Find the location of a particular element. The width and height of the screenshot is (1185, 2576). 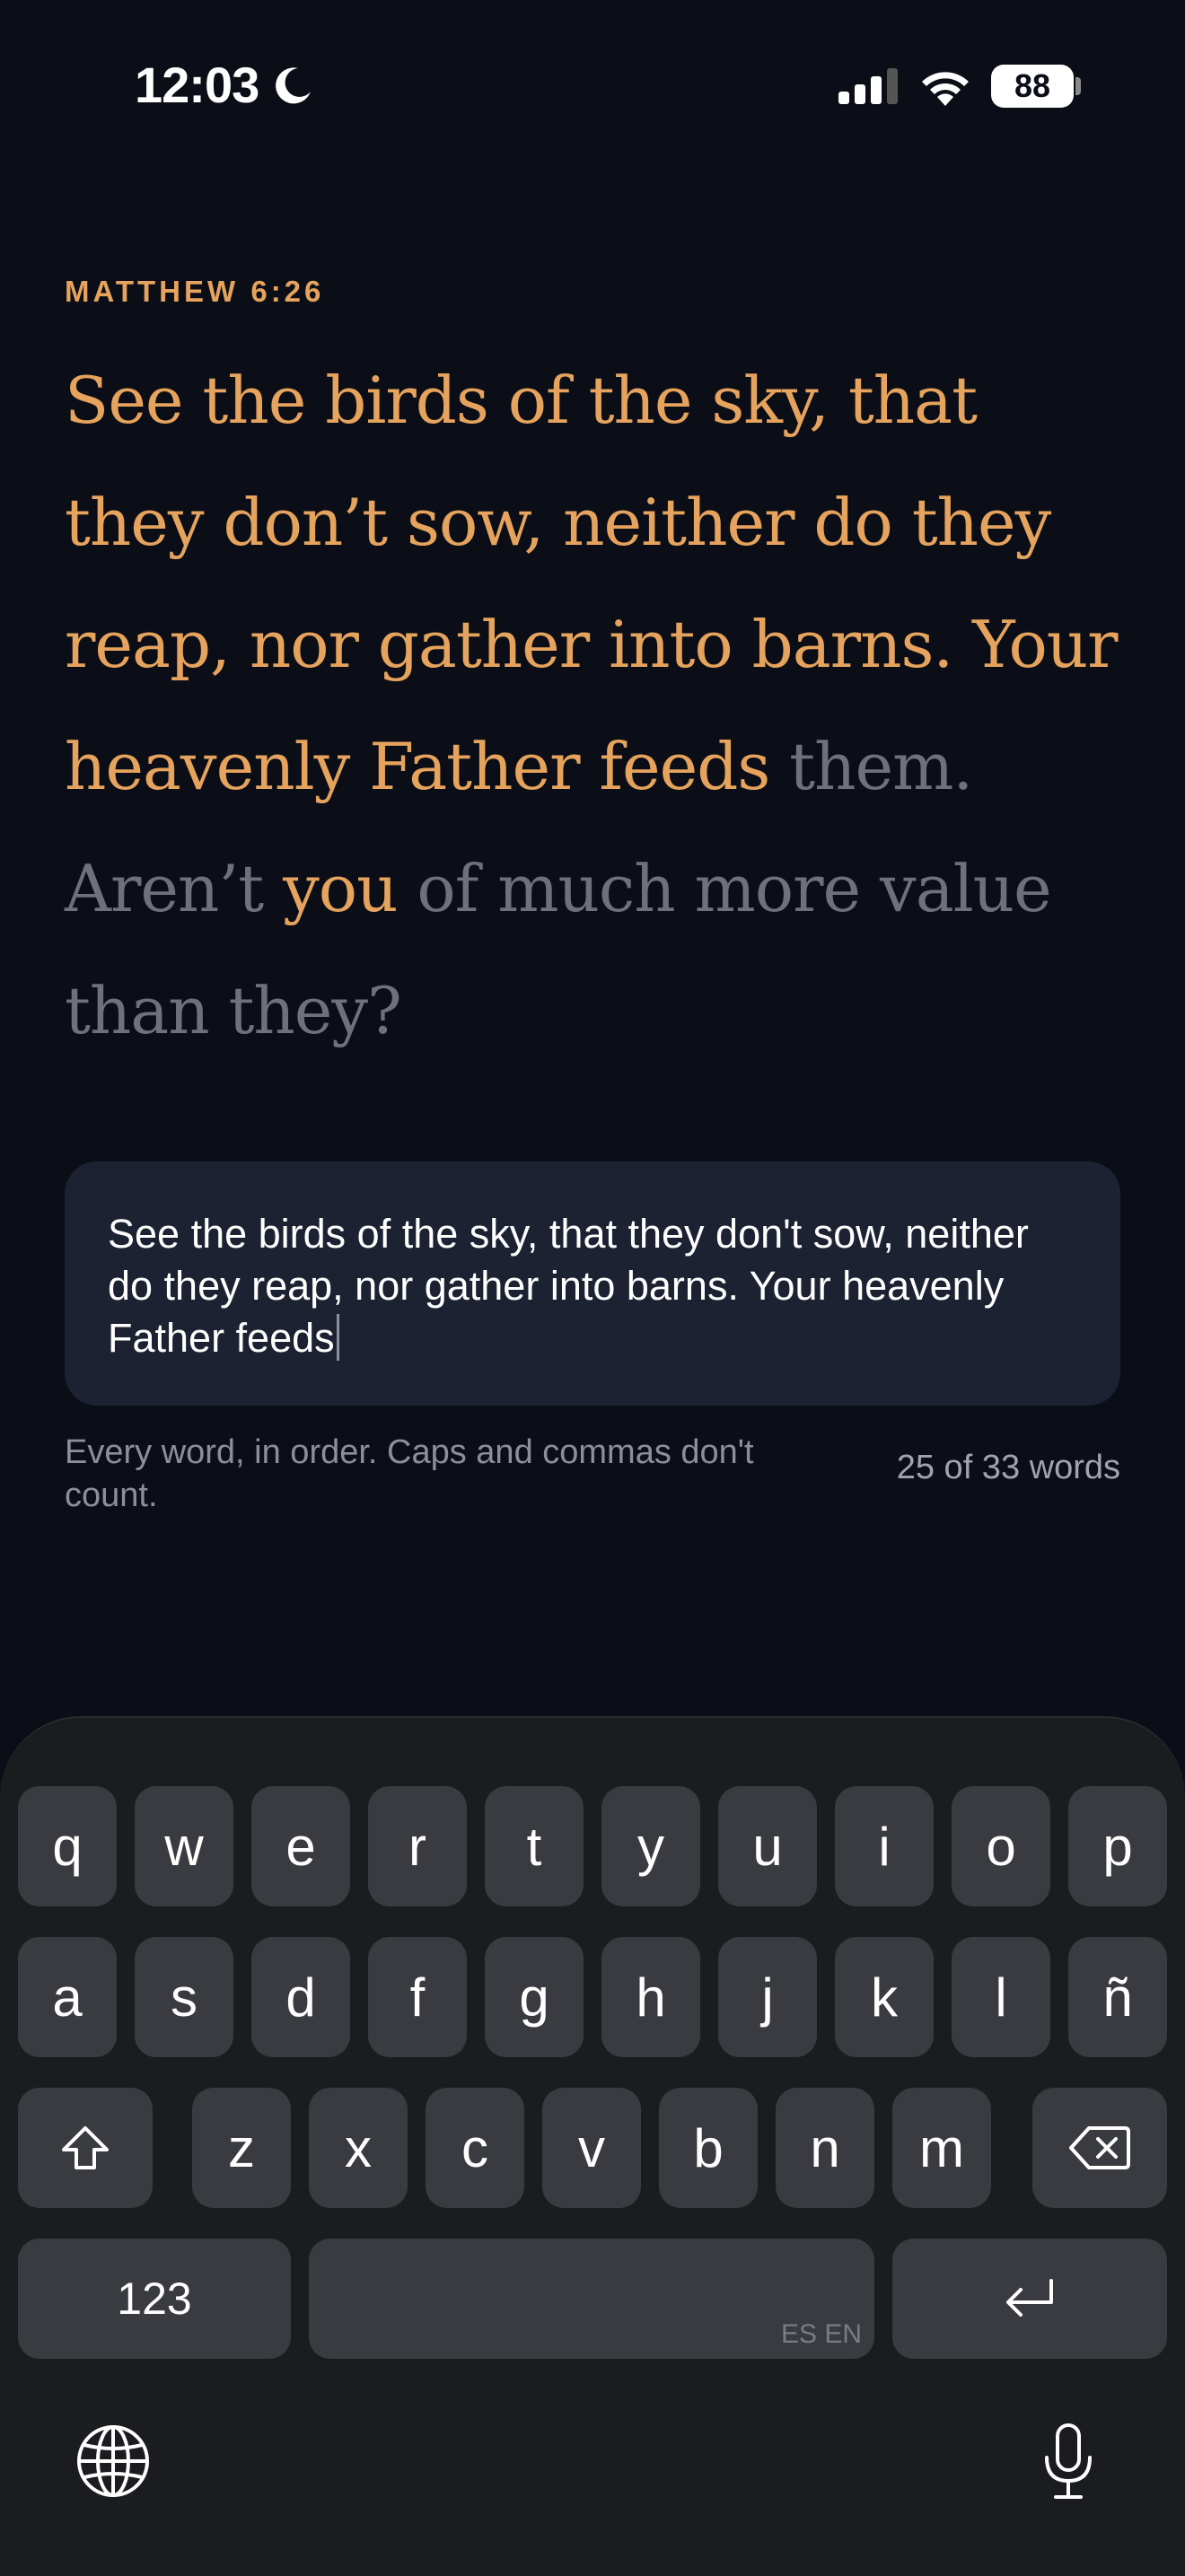

key-p: p is located at coordinates (1117, 1846).